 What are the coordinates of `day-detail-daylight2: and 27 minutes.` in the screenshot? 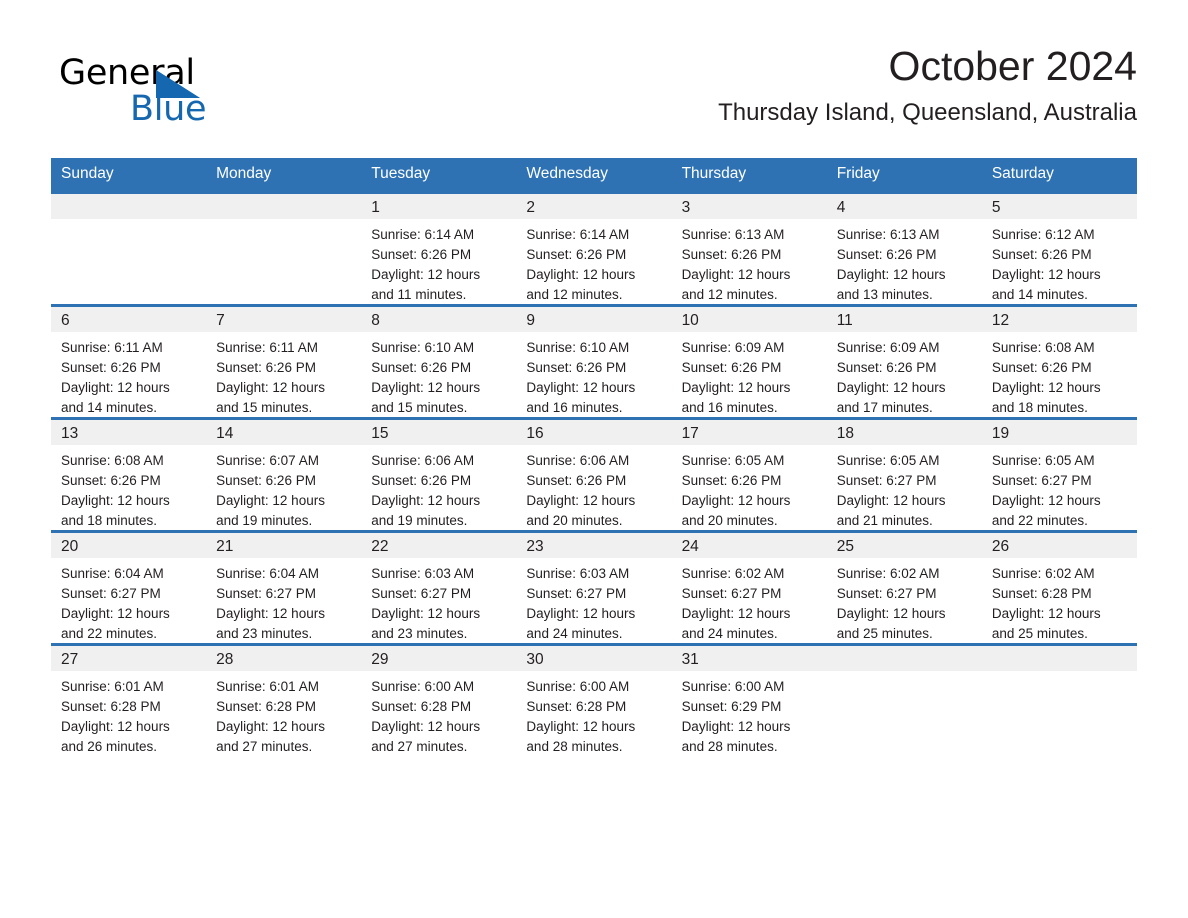 It's located at (264, 746).